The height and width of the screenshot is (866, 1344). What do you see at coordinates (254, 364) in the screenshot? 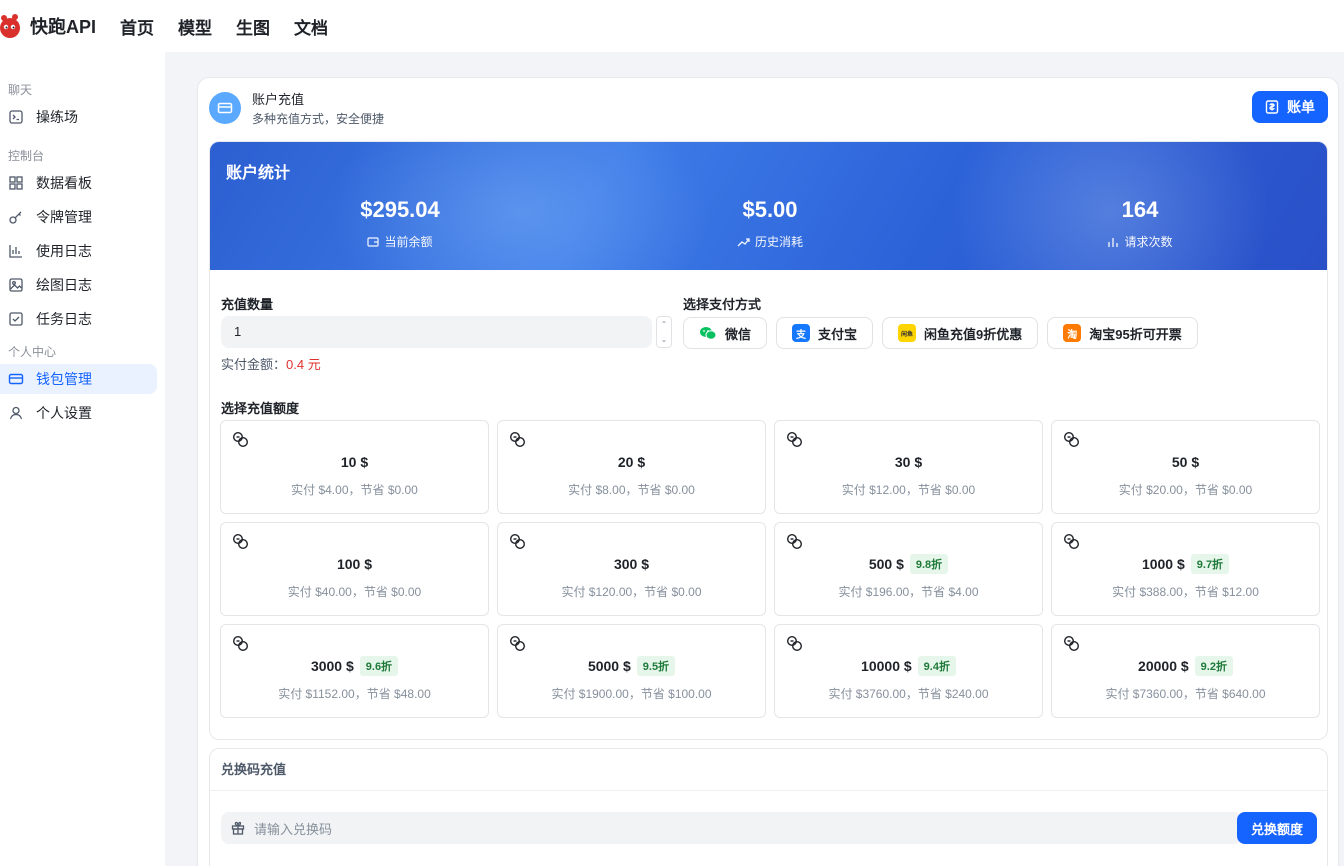
I see `paid-label: 实付金额：` at bounding box center [254, 364].